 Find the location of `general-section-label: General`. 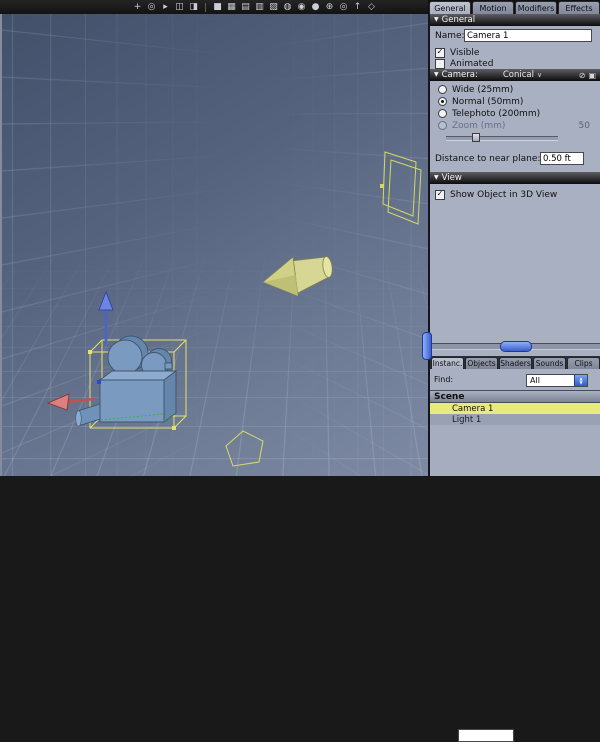

general-section-label: General is located at coordinates (458, 20).